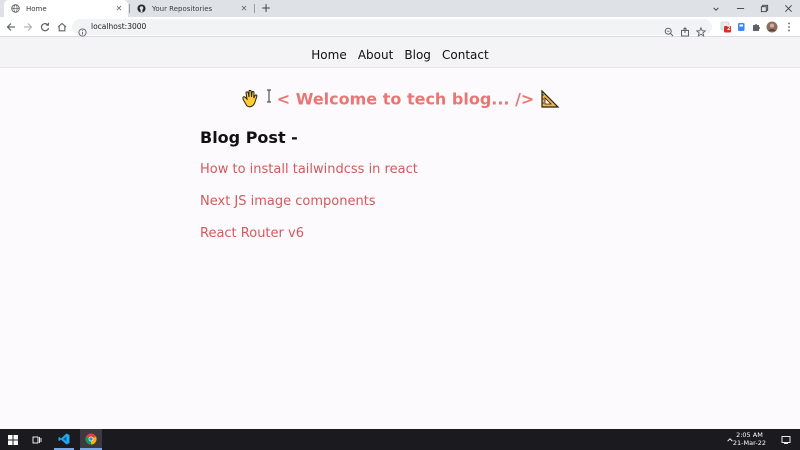 Image resolution: width=800 pixels, height=450 pixels. I want to click on minimize-button, so click(740, 8).